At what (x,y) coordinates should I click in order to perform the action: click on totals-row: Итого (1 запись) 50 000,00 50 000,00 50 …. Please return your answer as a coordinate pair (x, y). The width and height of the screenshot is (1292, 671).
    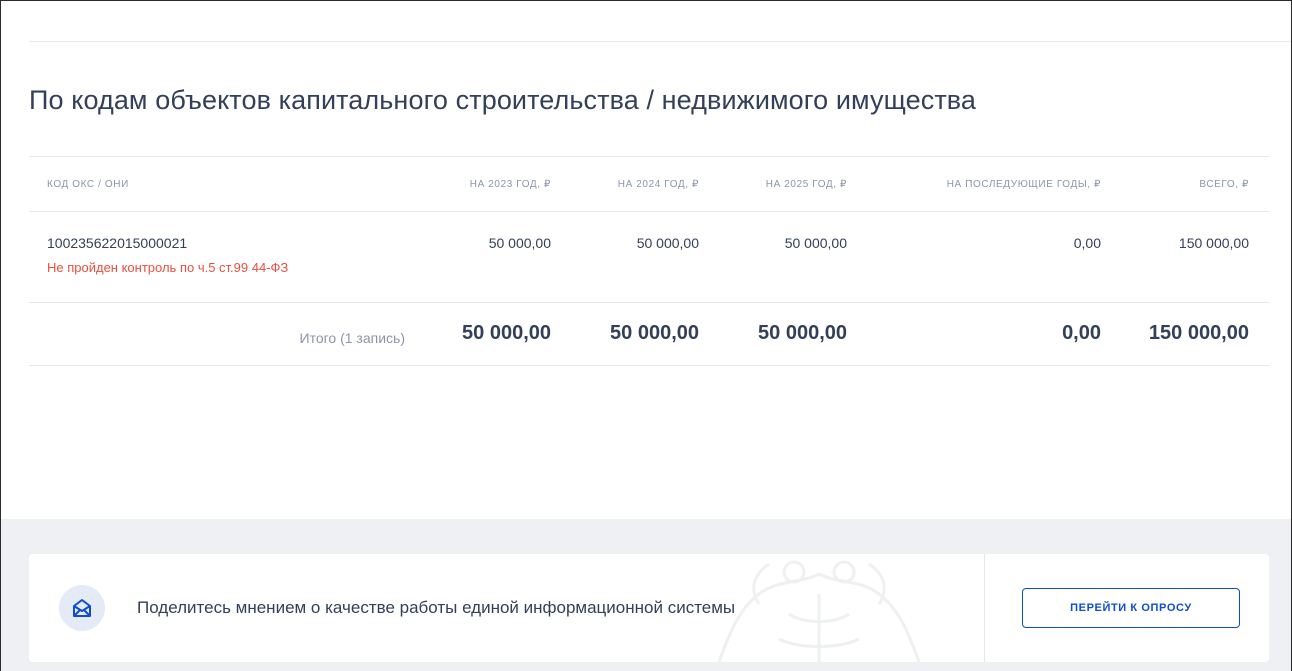
    Looking at the image, I should click on (649, 334).